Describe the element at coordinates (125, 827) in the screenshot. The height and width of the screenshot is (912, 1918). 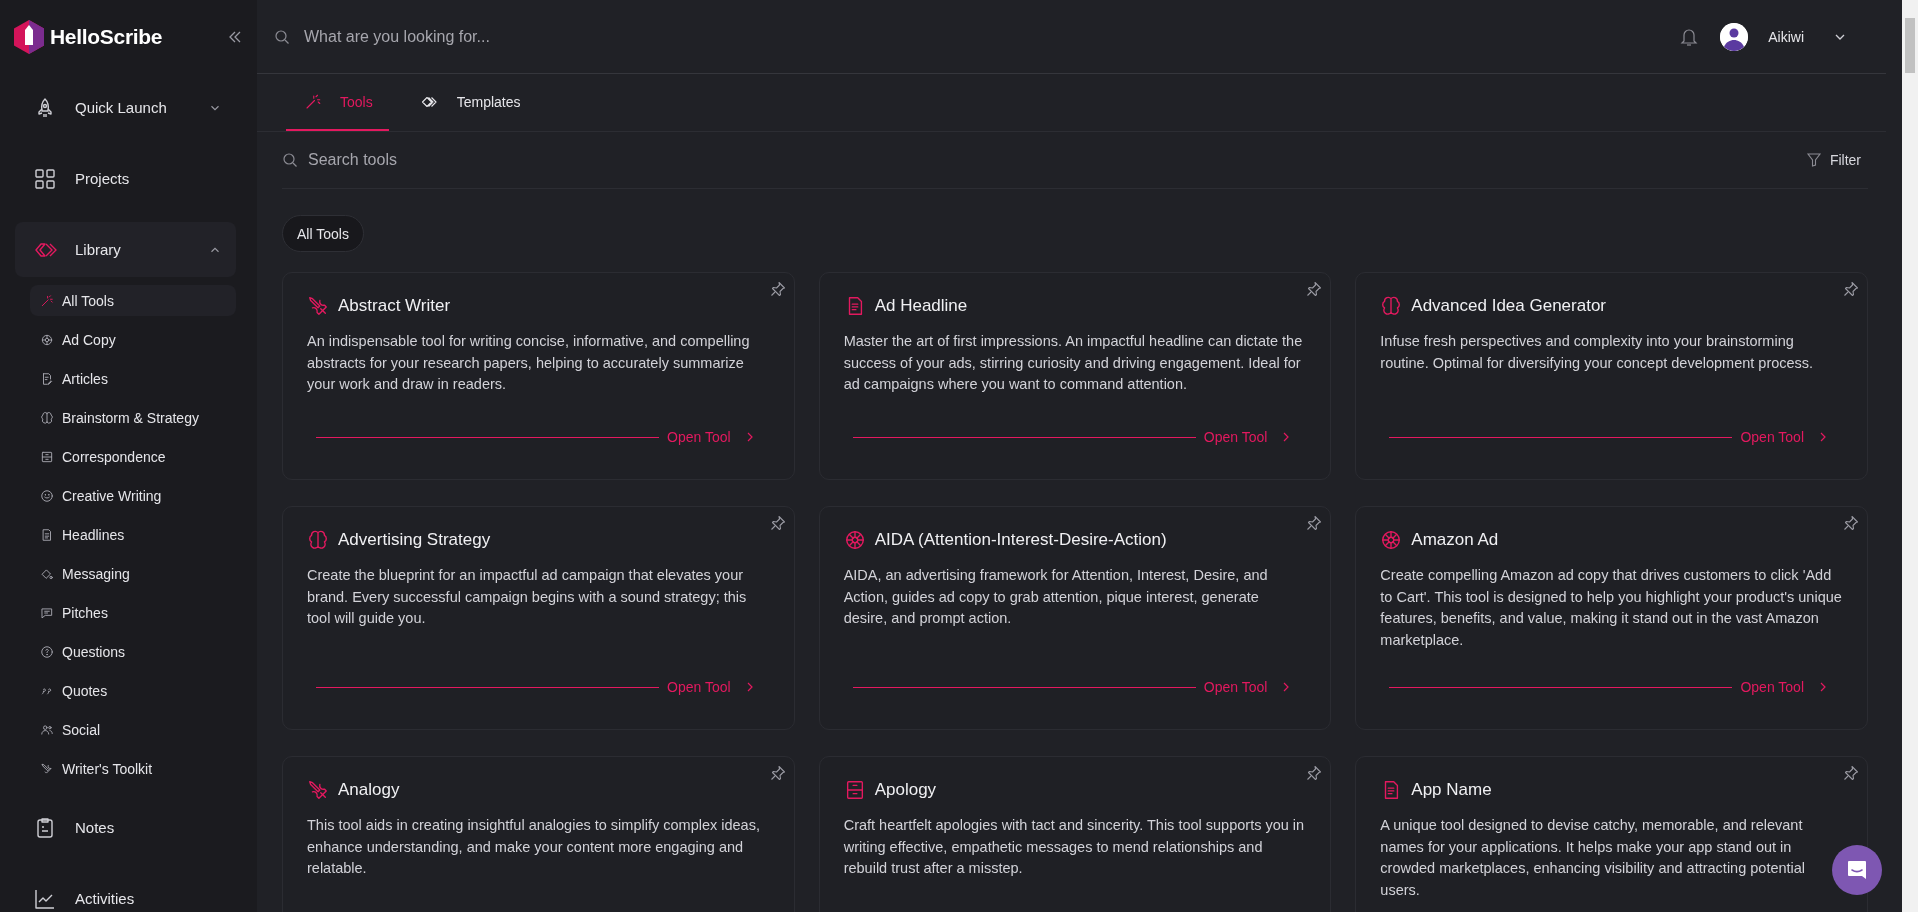
I see `sidebar-item: Notes` at that location.